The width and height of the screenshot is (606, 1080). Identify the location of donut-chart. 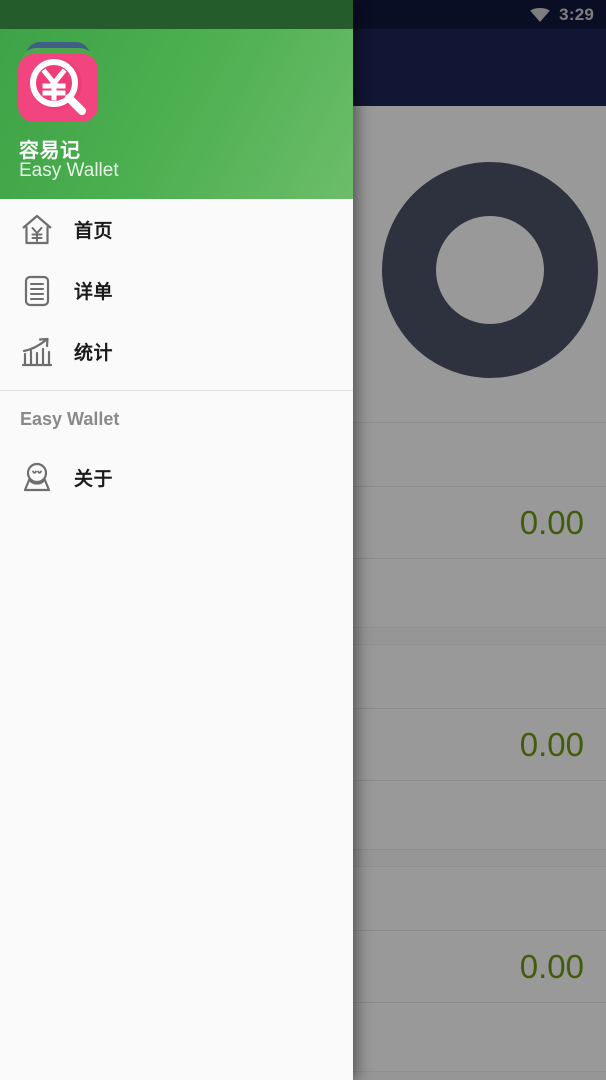
(490, 270).